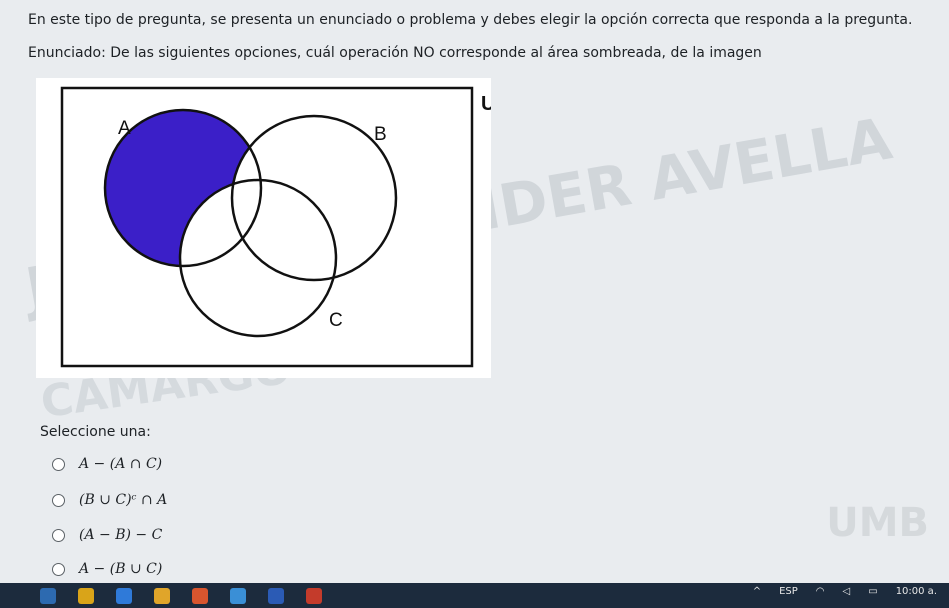  I want to click on universe-label: U, so click(486, 104).